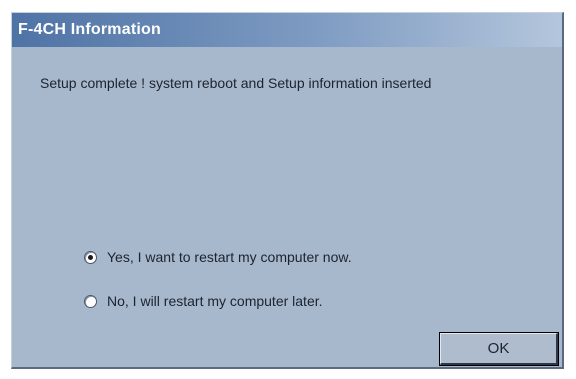 This screenshot has width=576, height=379. I want to click on restart-now-option: Yes, I want to restart my computer now., so click(218, 257).